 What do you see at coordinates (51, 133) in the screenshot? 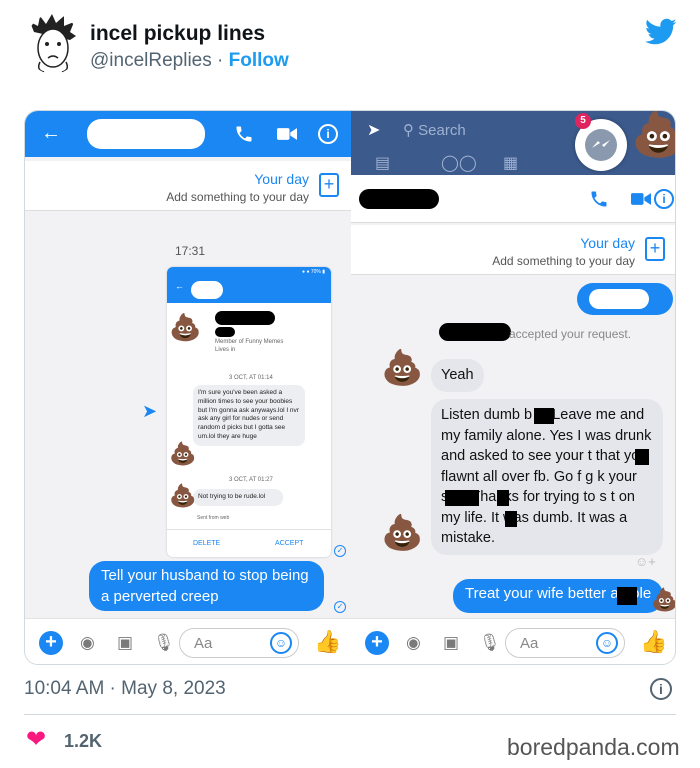
I see `back-arrow-icon: ←` at bounding box center [51, 133].